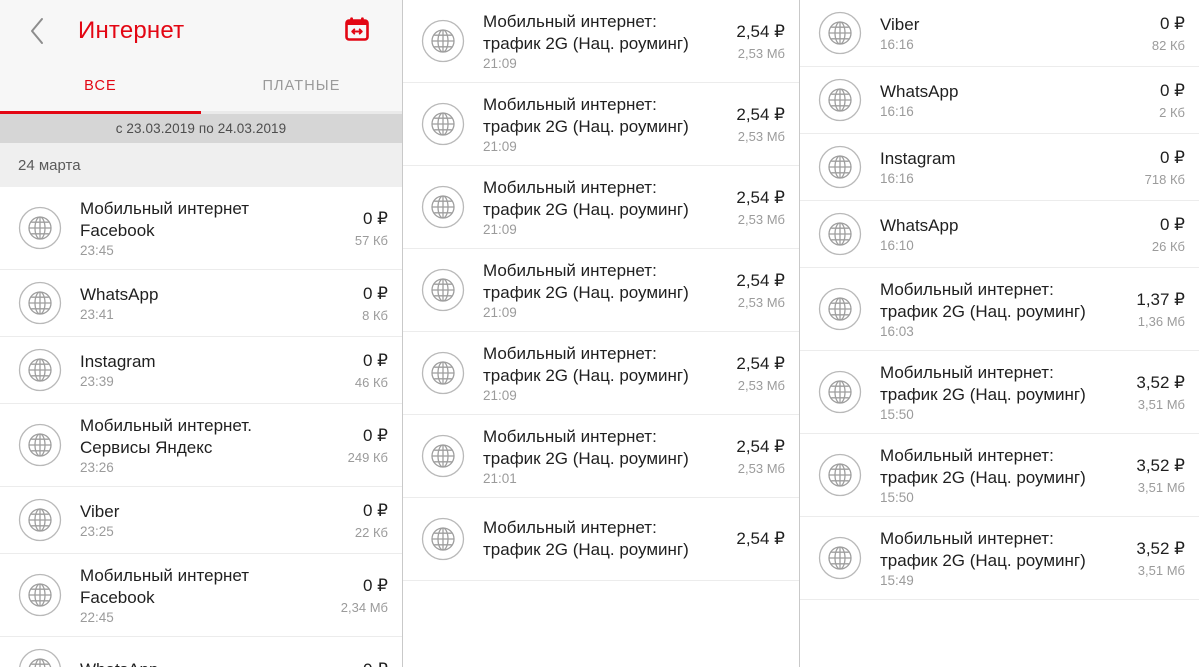  What do you see at coordinates (371, 240) in the screenshot?
I see `transaction-size: 57 Кб` at bounding box center [371, 240].